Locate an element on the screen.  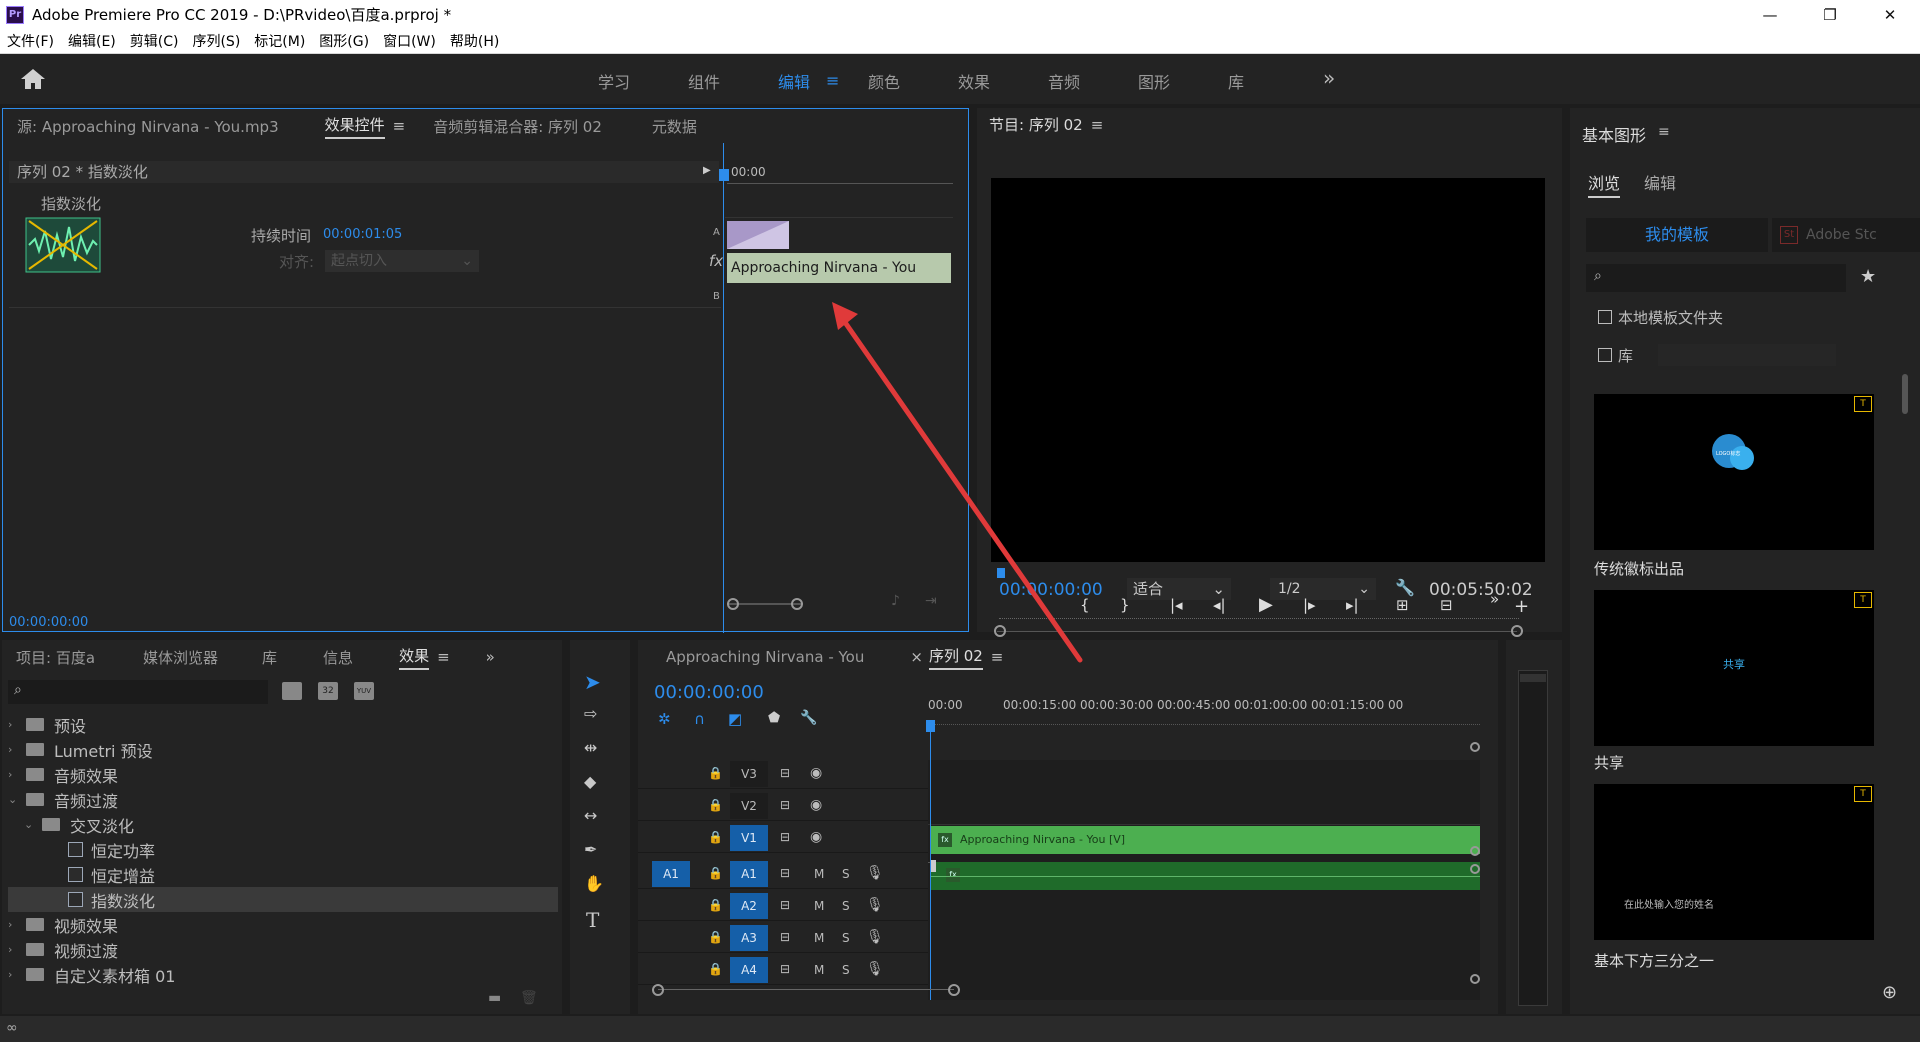
workspace-tab-libraries: 库 is located at coordinates (1236, 81).